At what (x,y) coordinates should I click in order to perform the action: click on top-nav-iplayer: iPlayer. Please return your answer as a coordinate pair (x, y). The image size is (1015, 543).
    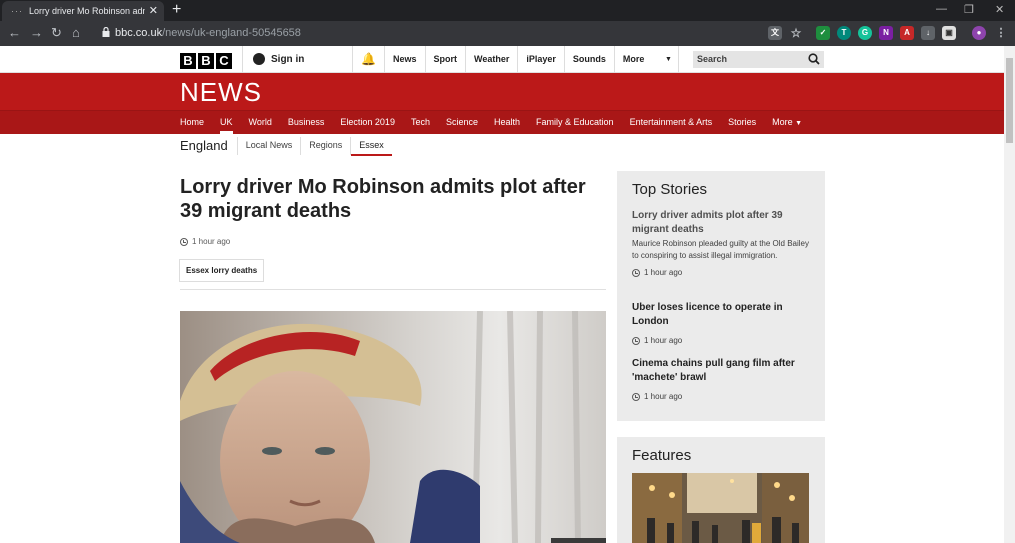
    Looking at the image, I should click on (540, 59).